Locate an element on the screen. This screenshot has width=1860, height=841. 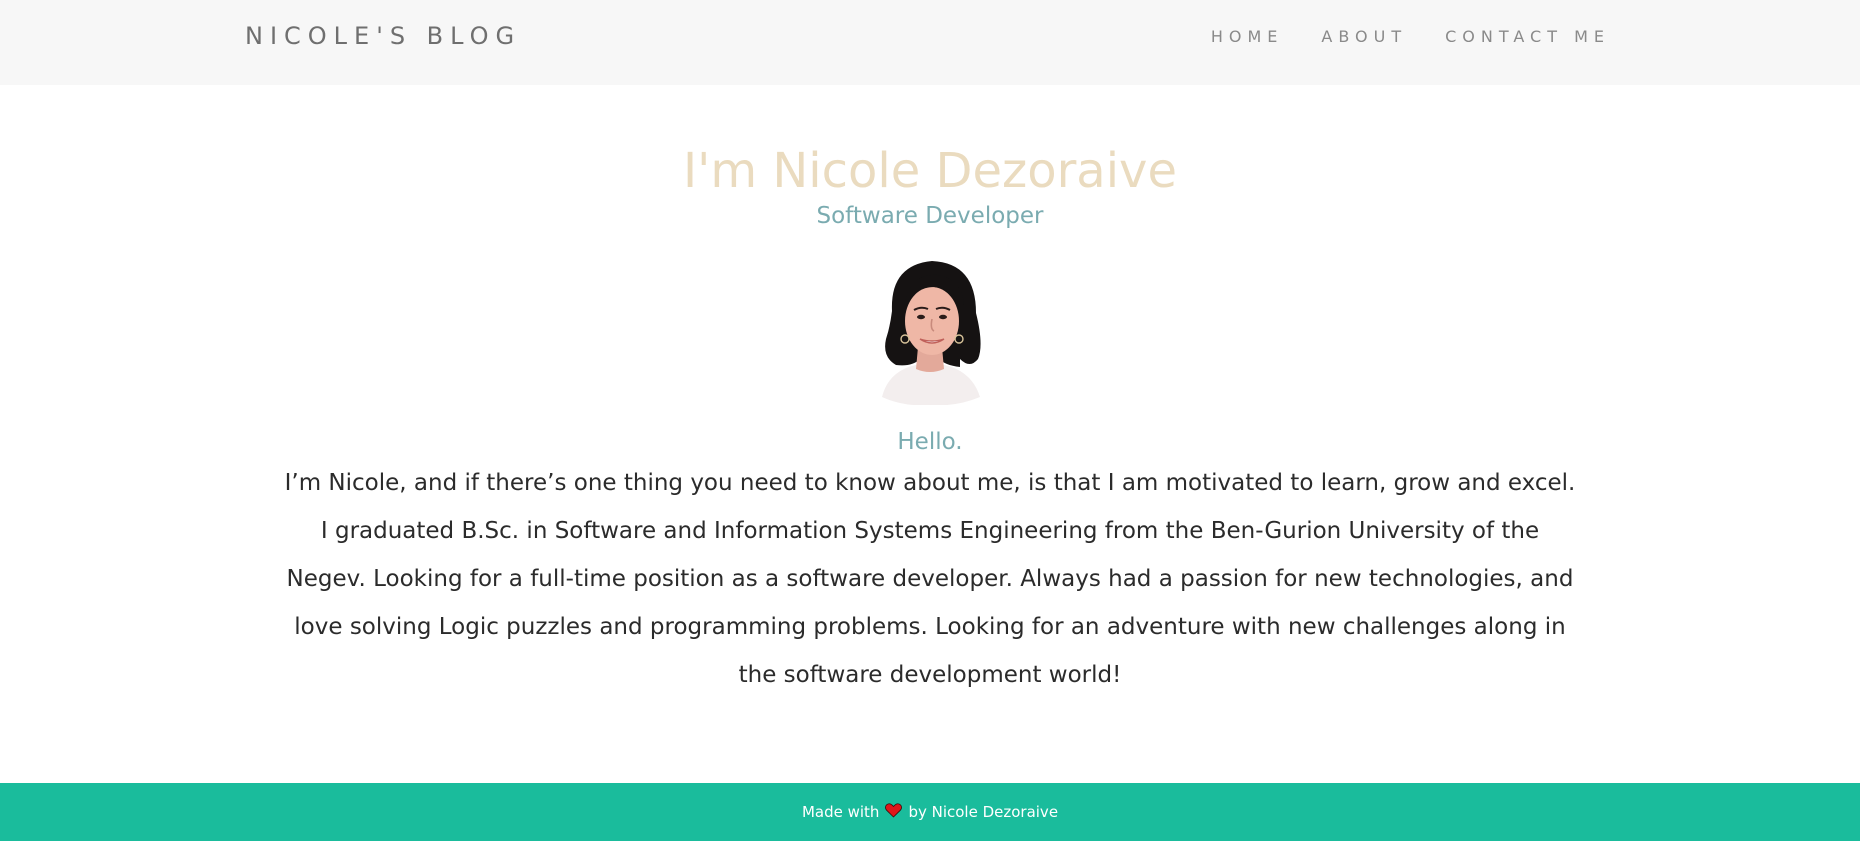
profile-photo-icon is located at coordinates (931, 333).